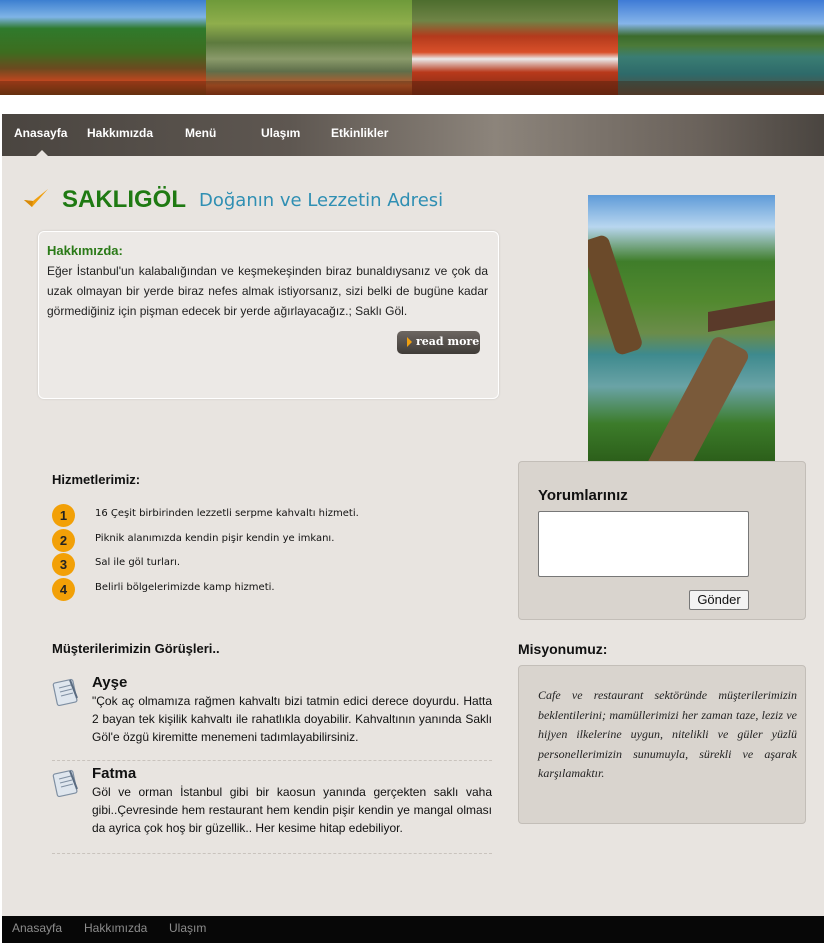 The height and width of the screenshot is (943, 824). Describe the element at coordinates (741, 315) in the screenshot. I see `side-photo-deck` at that location.